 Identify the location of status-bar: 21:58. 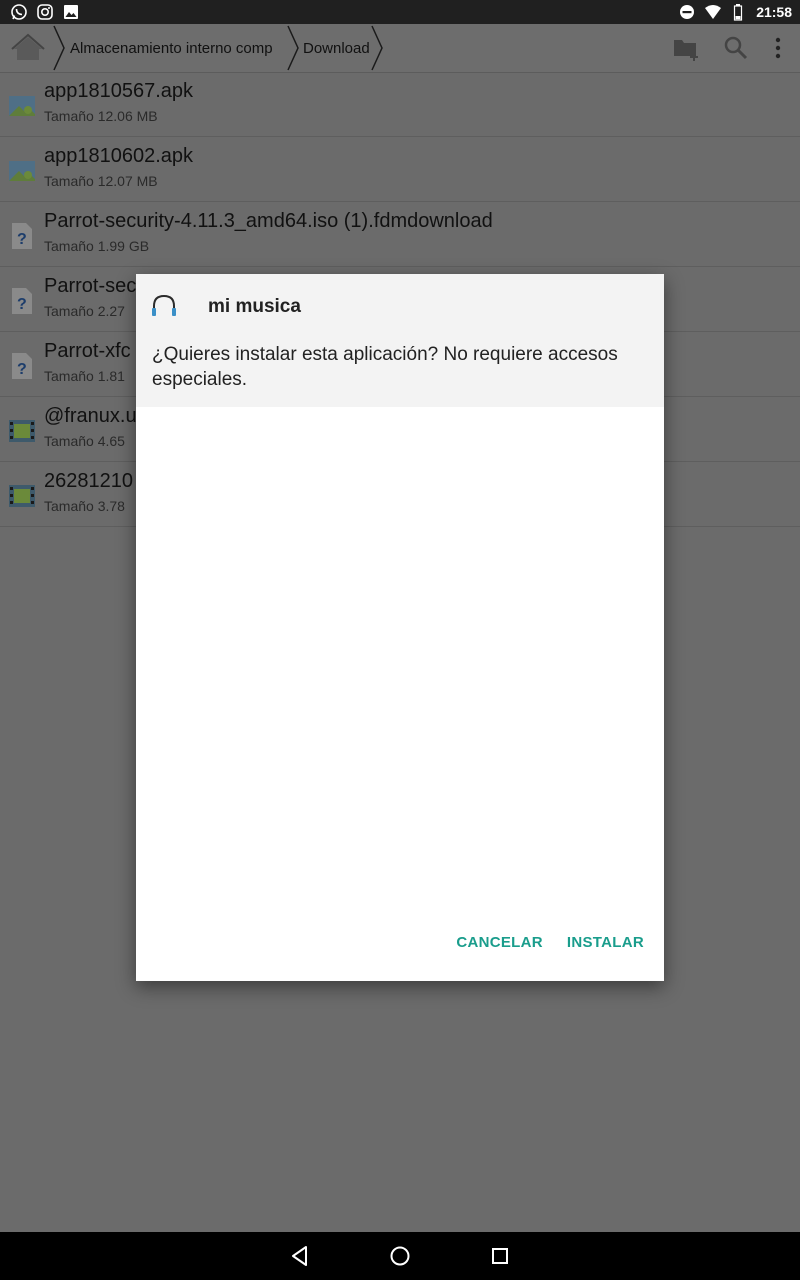
(400, 12).